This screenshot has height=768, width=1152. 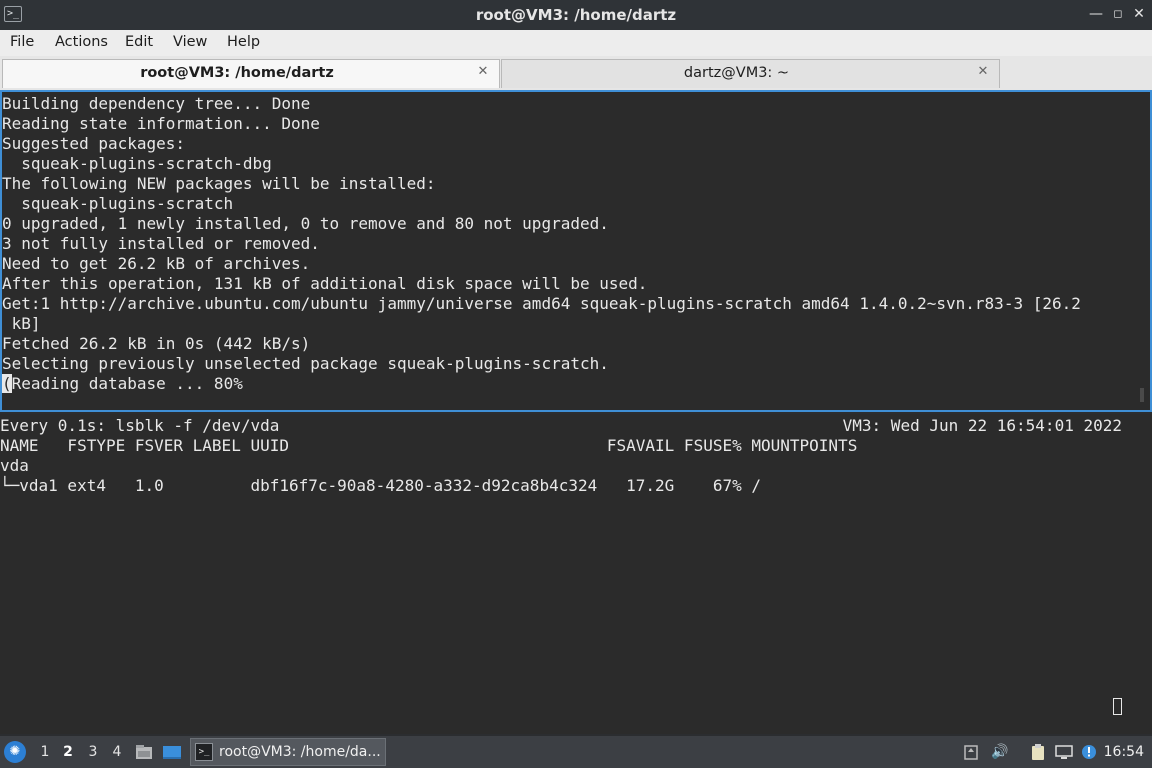 I want to click on terminal-line: squeak-plugins-scratch, so click(x=118, y=203).